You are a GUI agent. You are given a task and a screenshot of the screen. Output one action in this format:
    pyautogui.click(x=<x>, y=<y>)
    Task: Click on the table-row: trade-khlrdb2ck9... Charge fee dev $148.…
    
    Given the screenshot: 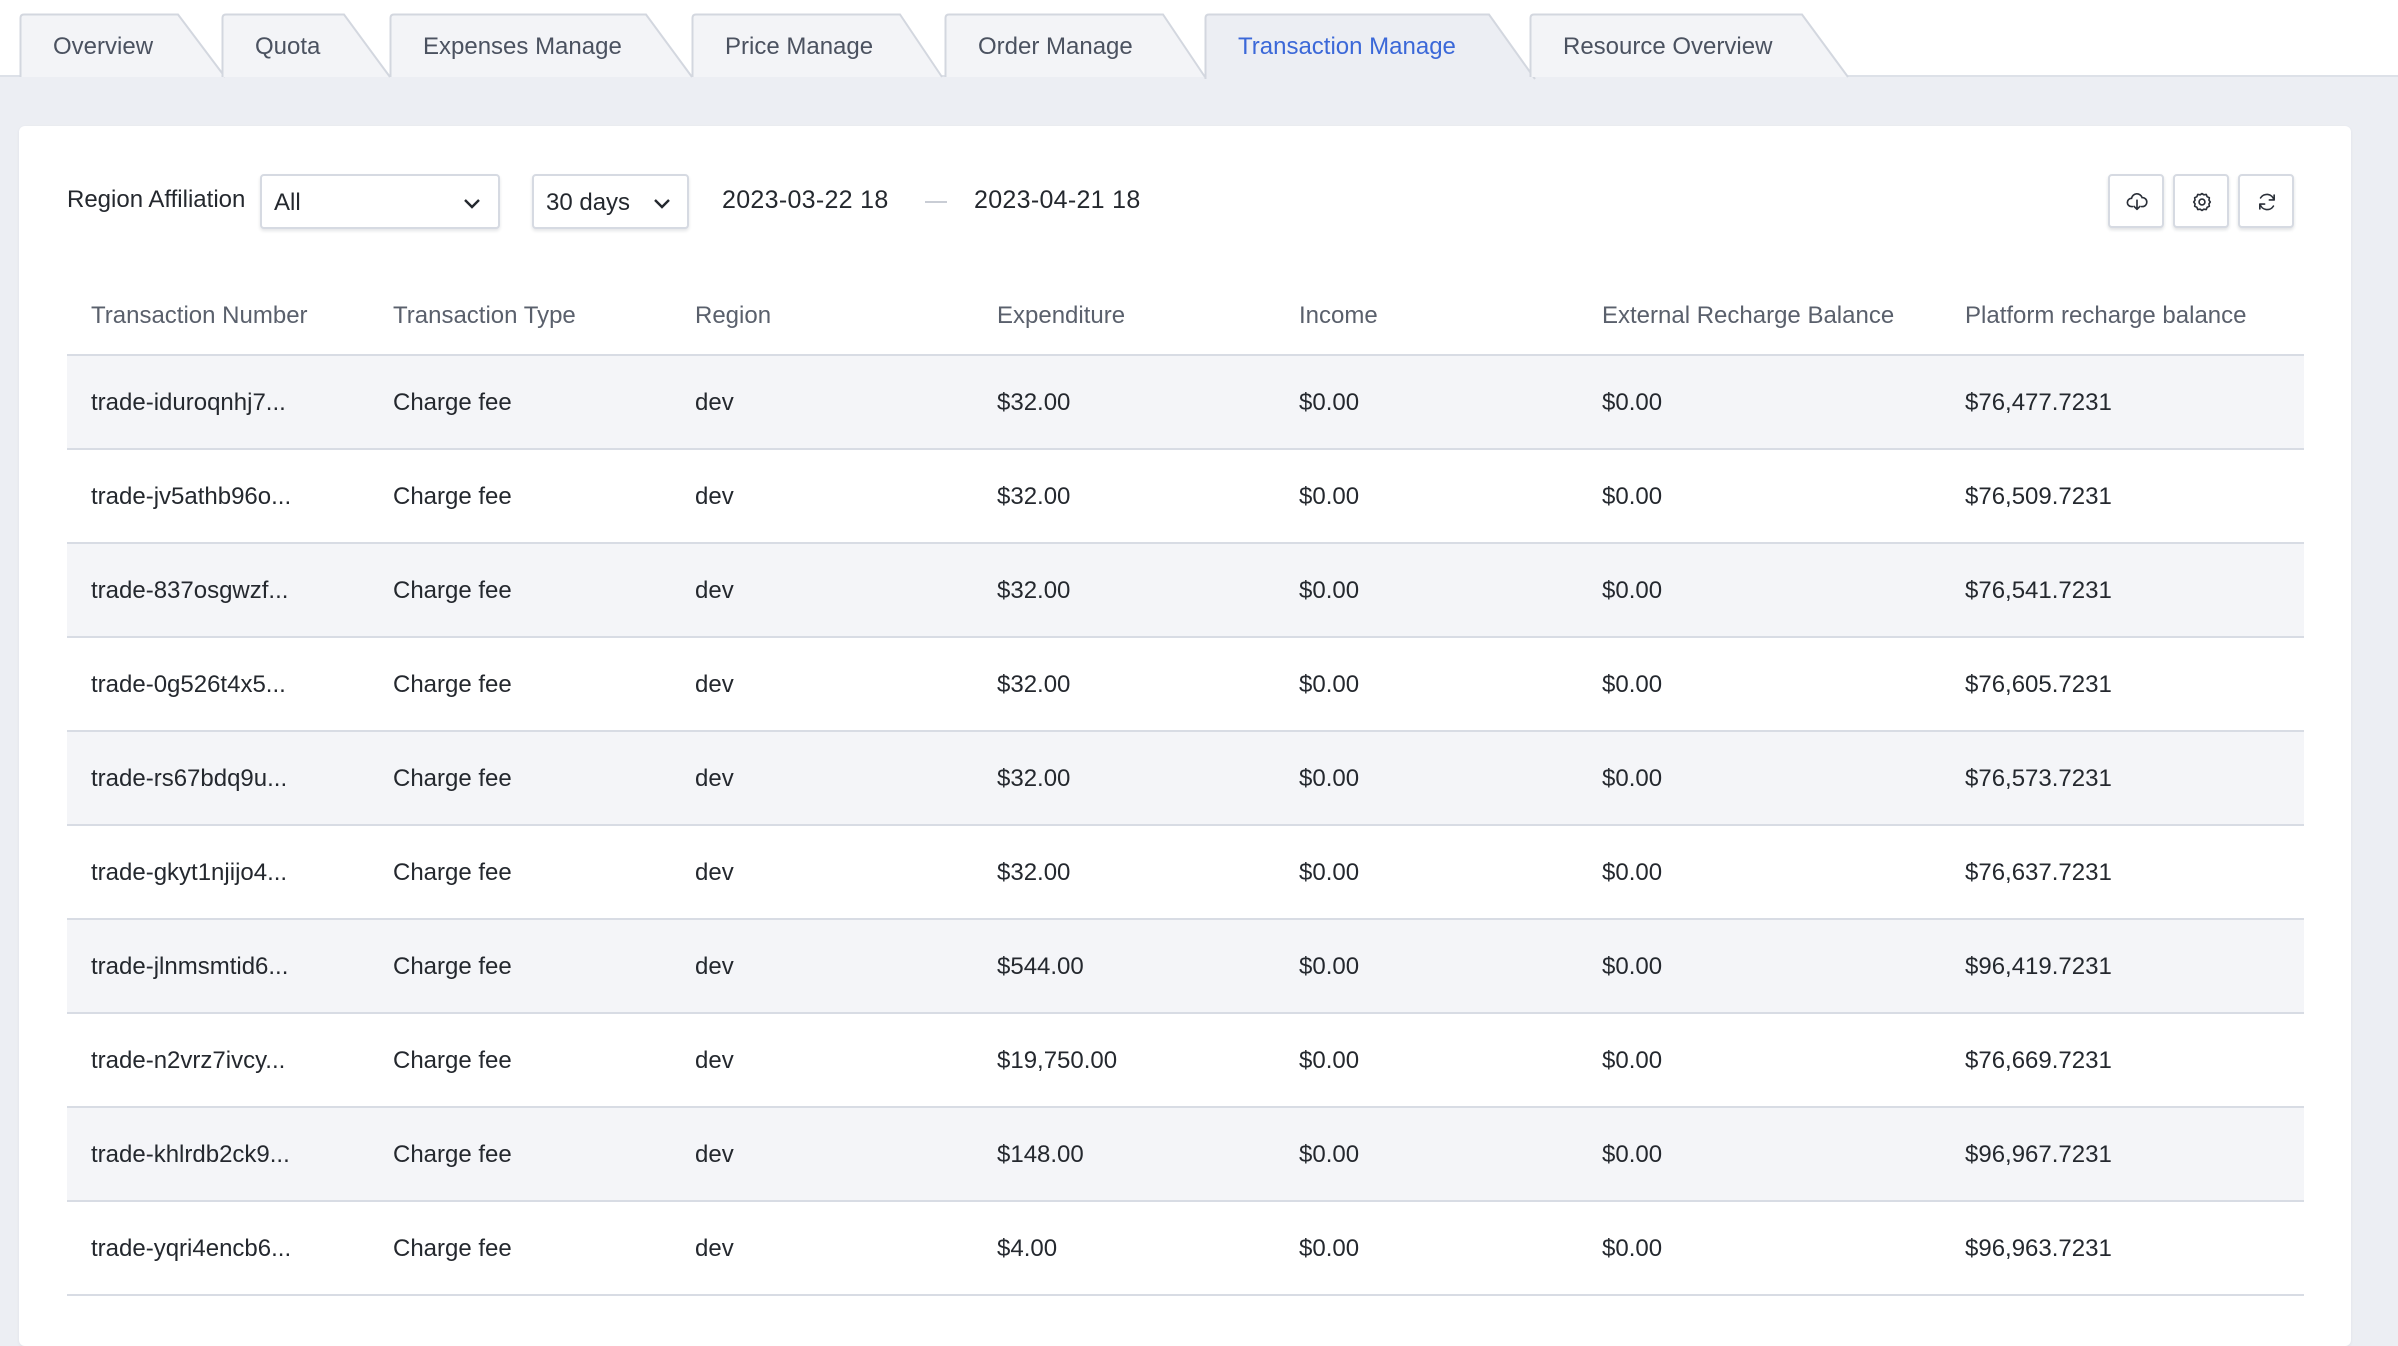 What is the action you would take?
    pyautogui.click(x=1185, y=1155)
    